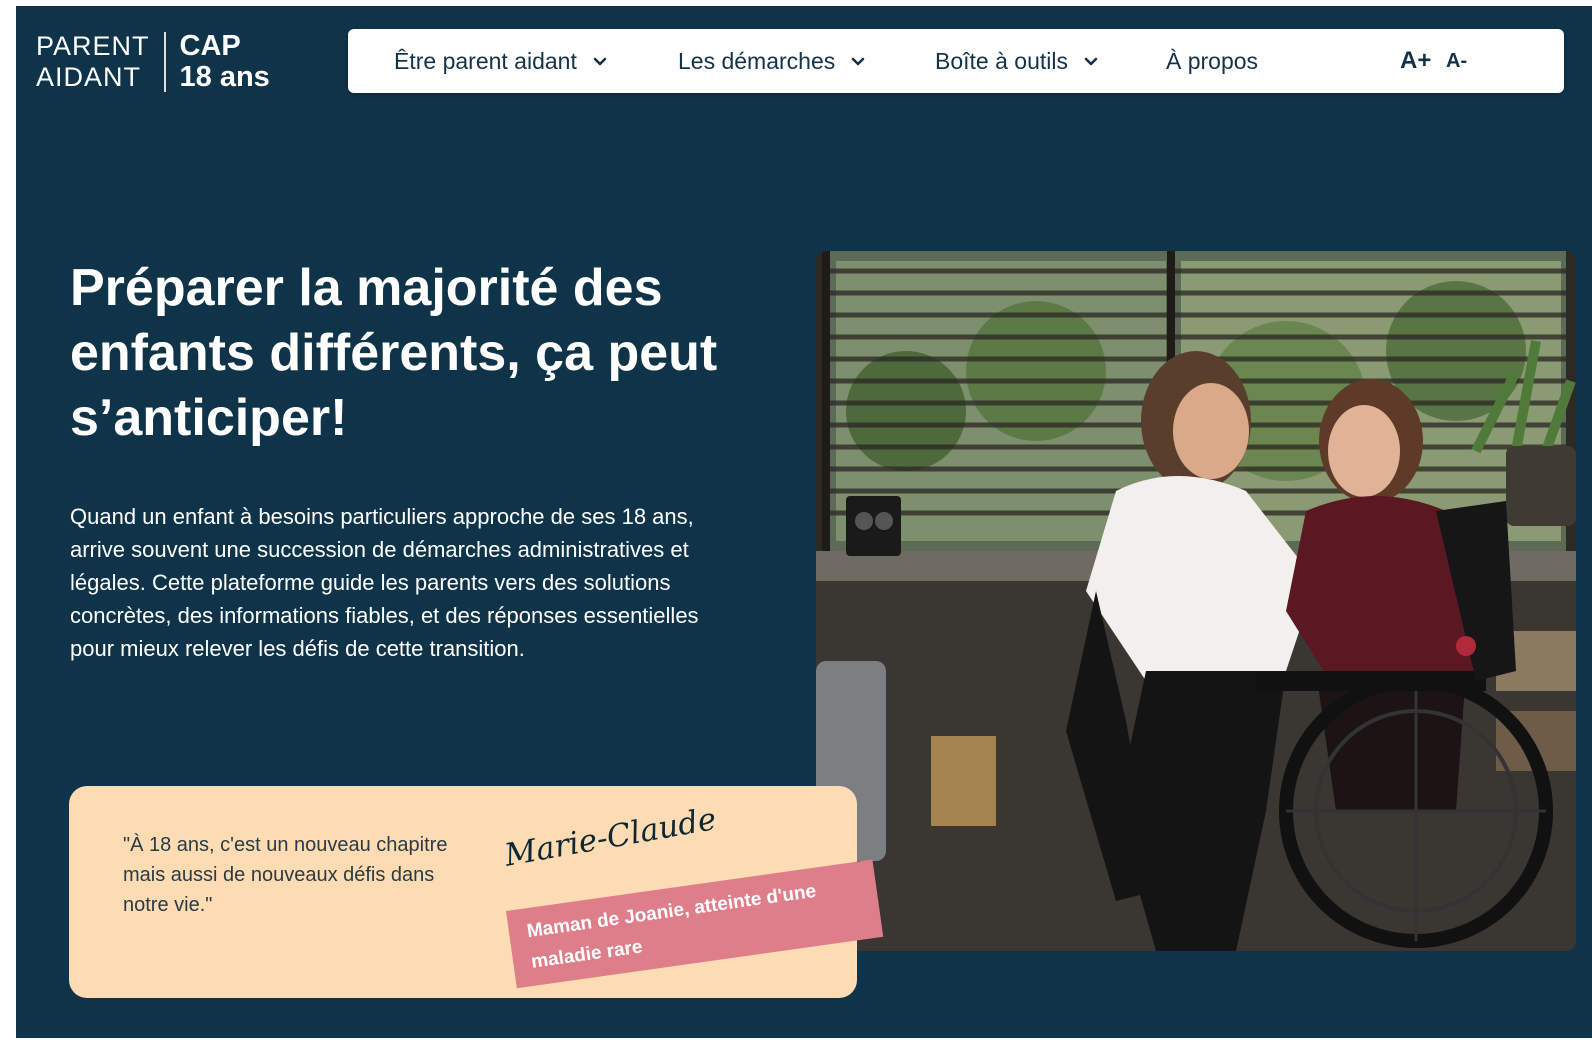  I want to click on nav-item-etre-parent-aidant: Être parent aidant, so click(502, 61).